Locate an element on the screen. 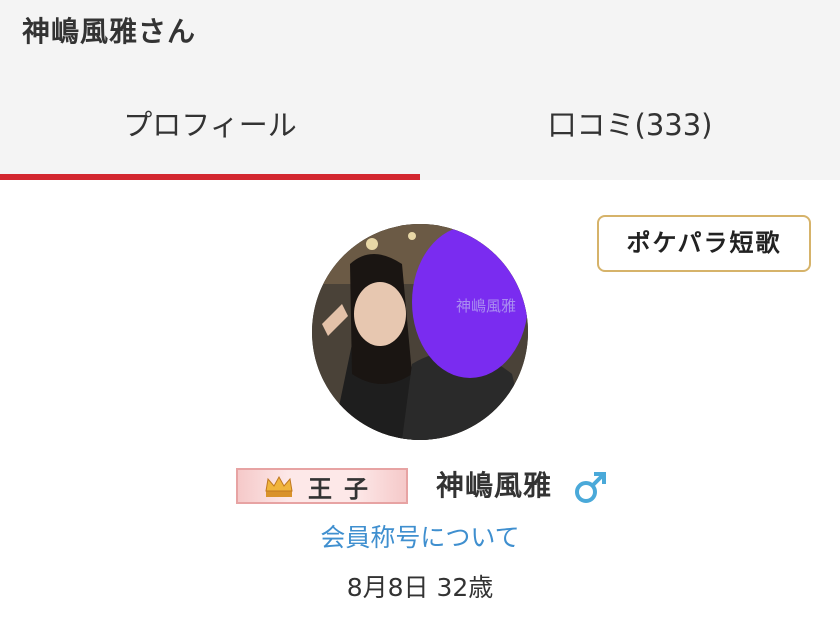  tab-profile: プロフィール is located at coordinates (210, 135).